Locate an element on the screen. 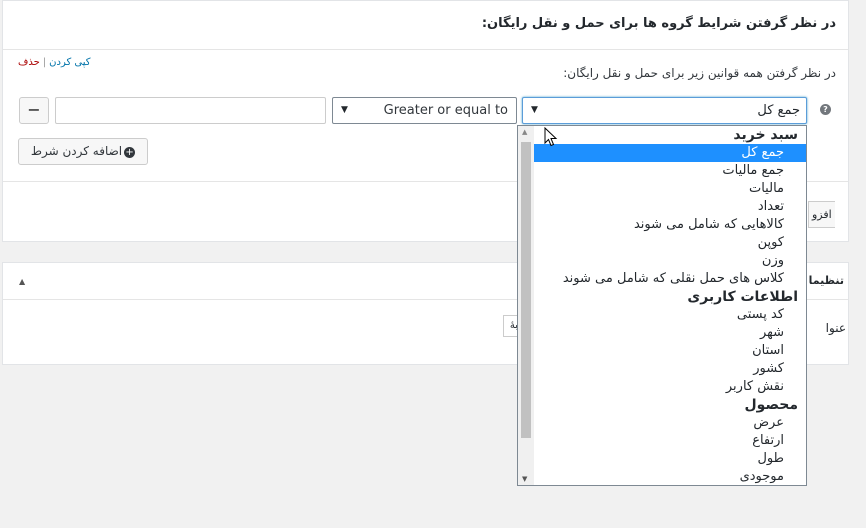 The image size is (866, 528). scroll-up-icon: ▲ is located at coordinates (524, 132).